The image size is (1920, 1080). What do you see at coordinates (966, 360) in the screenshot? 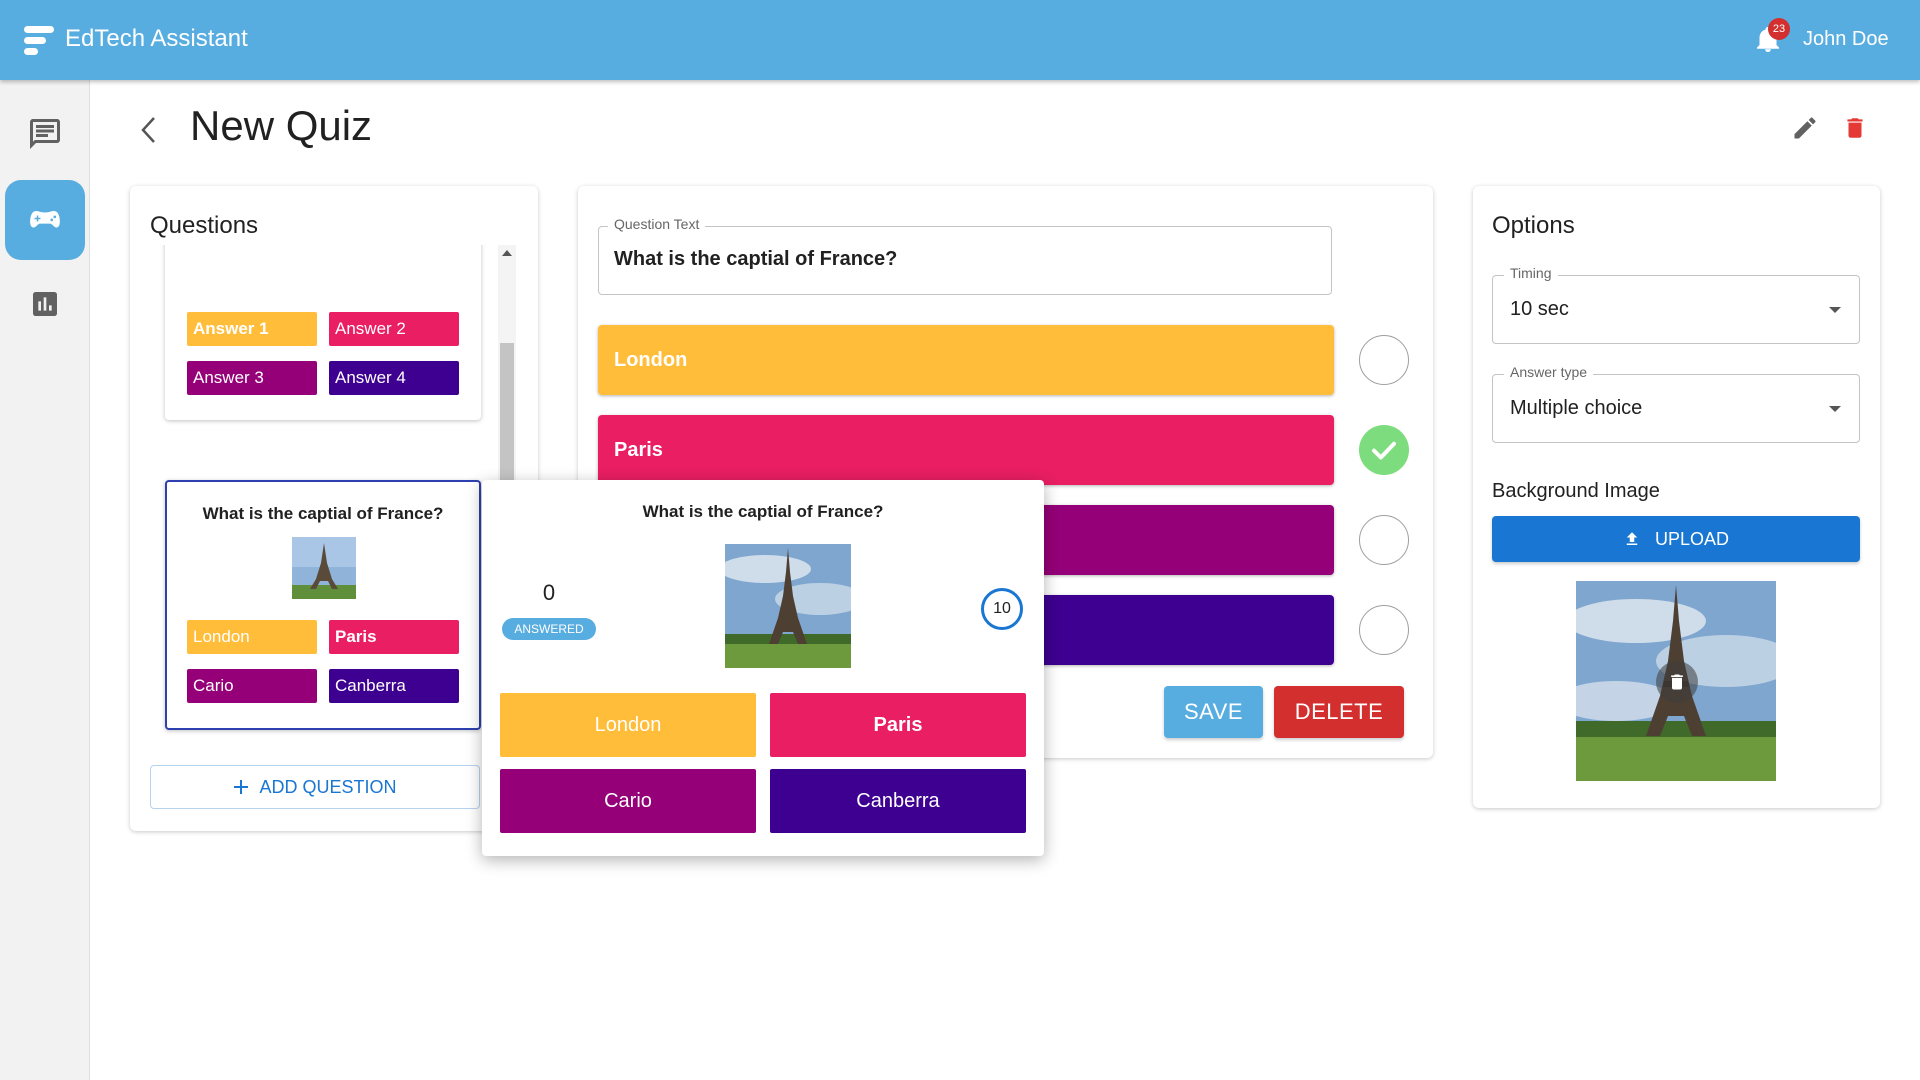
I see `answer-input-1: London` at bounding box center [966, 360].